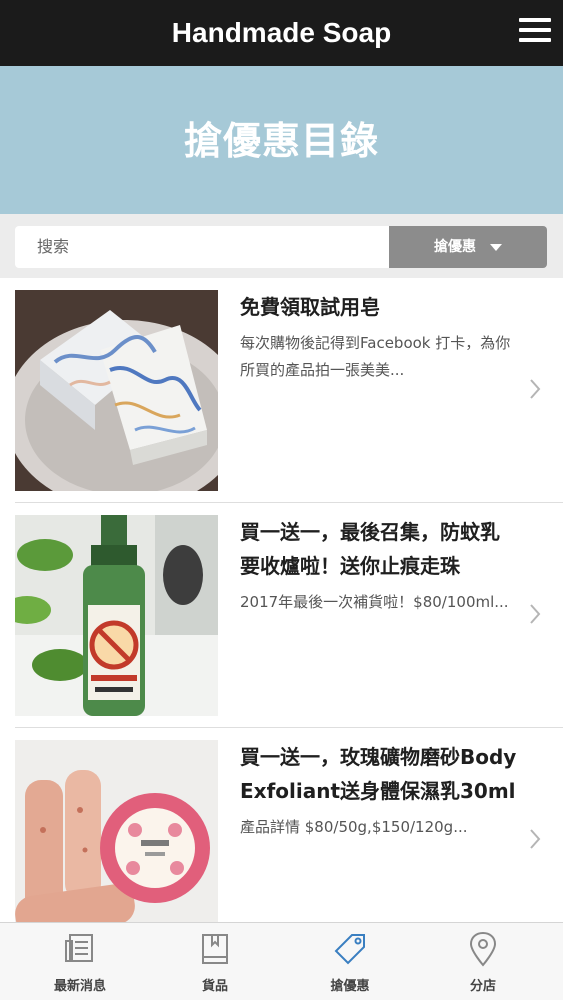 This screenshot has height=1001, width=563. I want to click on book-icon, so click(215, 949).